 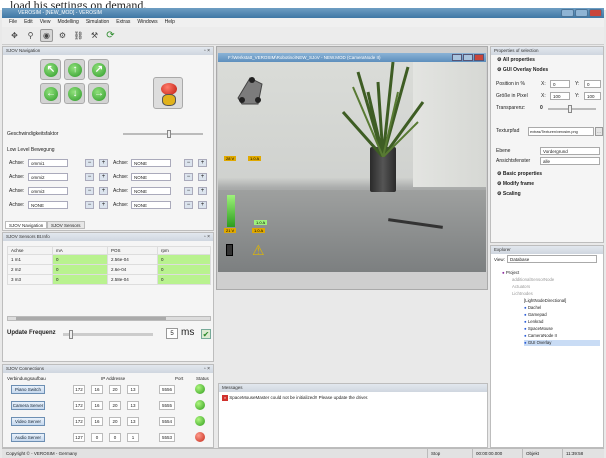 I want to click on tree-item: [LightNodeDirectional], so click(x=545, y=301).